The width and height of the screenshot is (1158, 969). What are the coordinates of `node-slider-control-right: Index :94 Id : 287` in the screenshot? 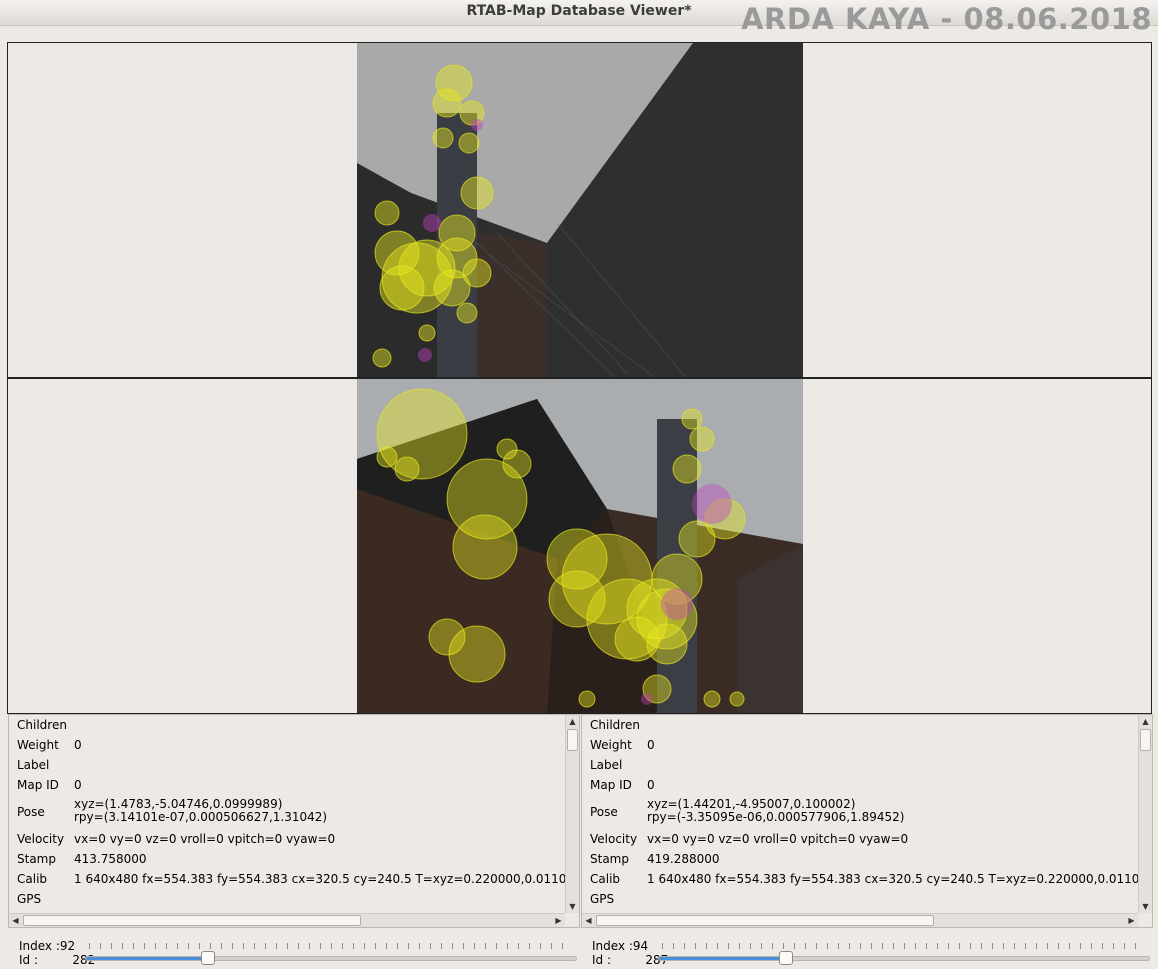 It's located at (872, 953).